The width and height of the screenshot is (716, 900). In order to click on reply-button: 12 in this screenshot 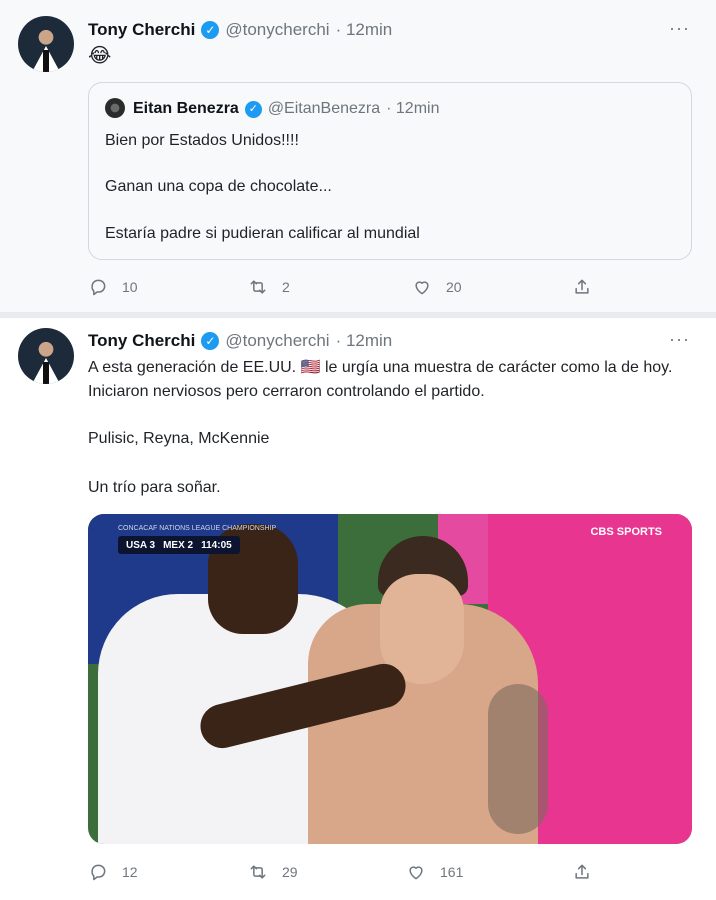, I will do `click(113, 872)`.